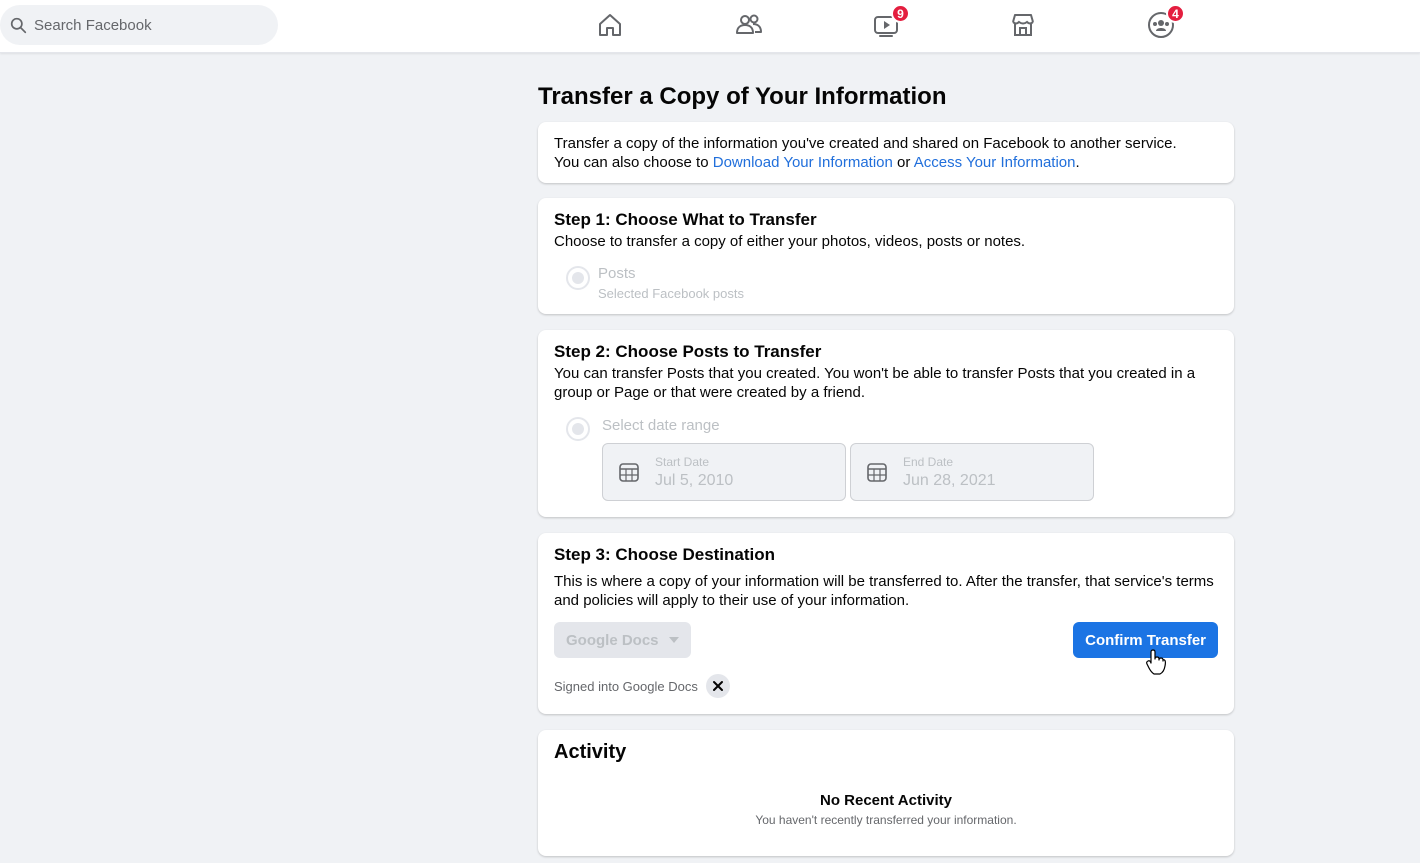 This screenshot has height=863, width=1420. I want to click on sign-out-button, so click(718, 686).